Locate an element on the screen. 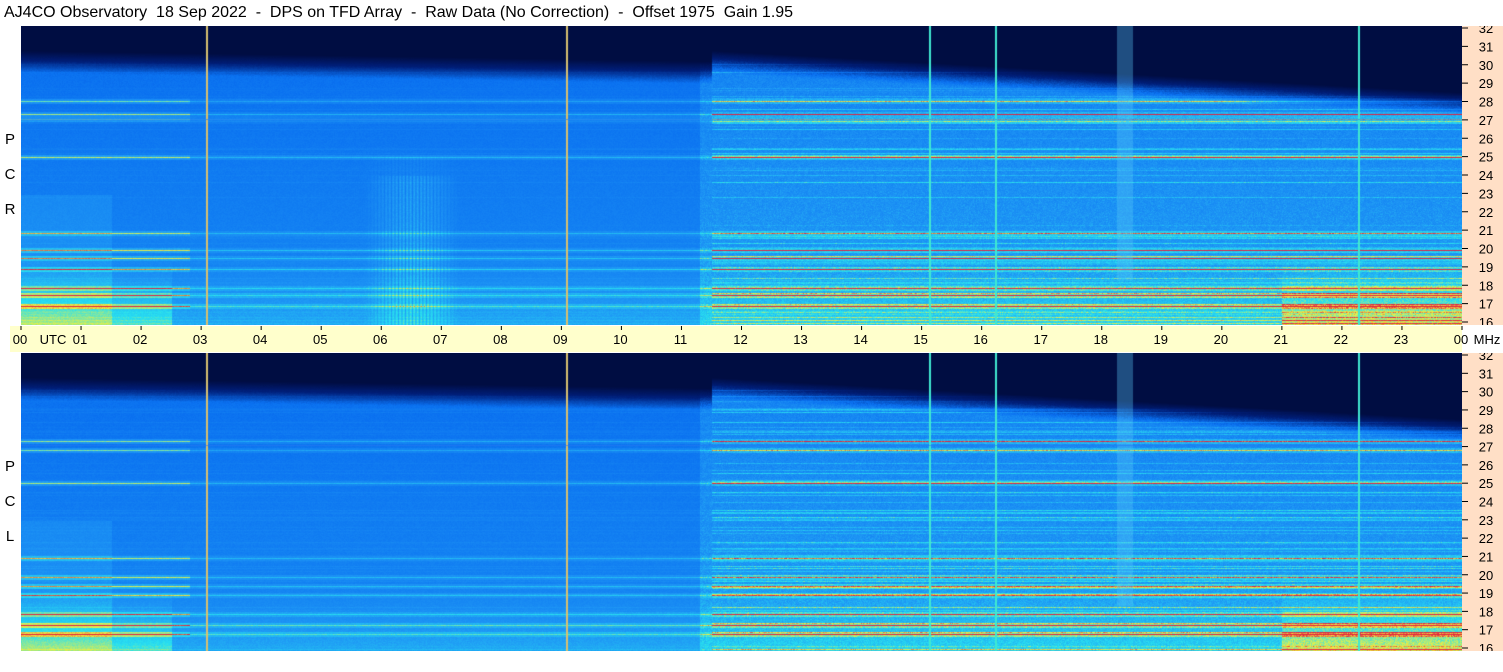  rcp-frequency-axis: 16 17 18 19 20 21 22 23 24 25 26 27 28 29 30 31 32 is located at coordinates (1477, 175).